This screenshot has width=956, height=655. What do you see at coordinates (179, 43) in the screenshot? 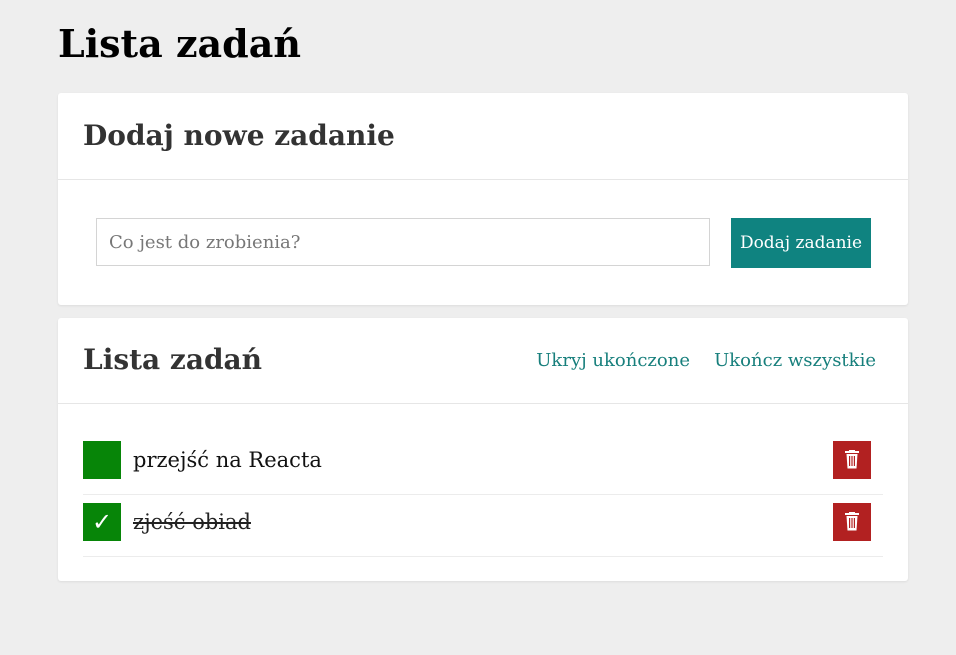
I see `page-title: Lista zadań` at bounding box center [179, 43].